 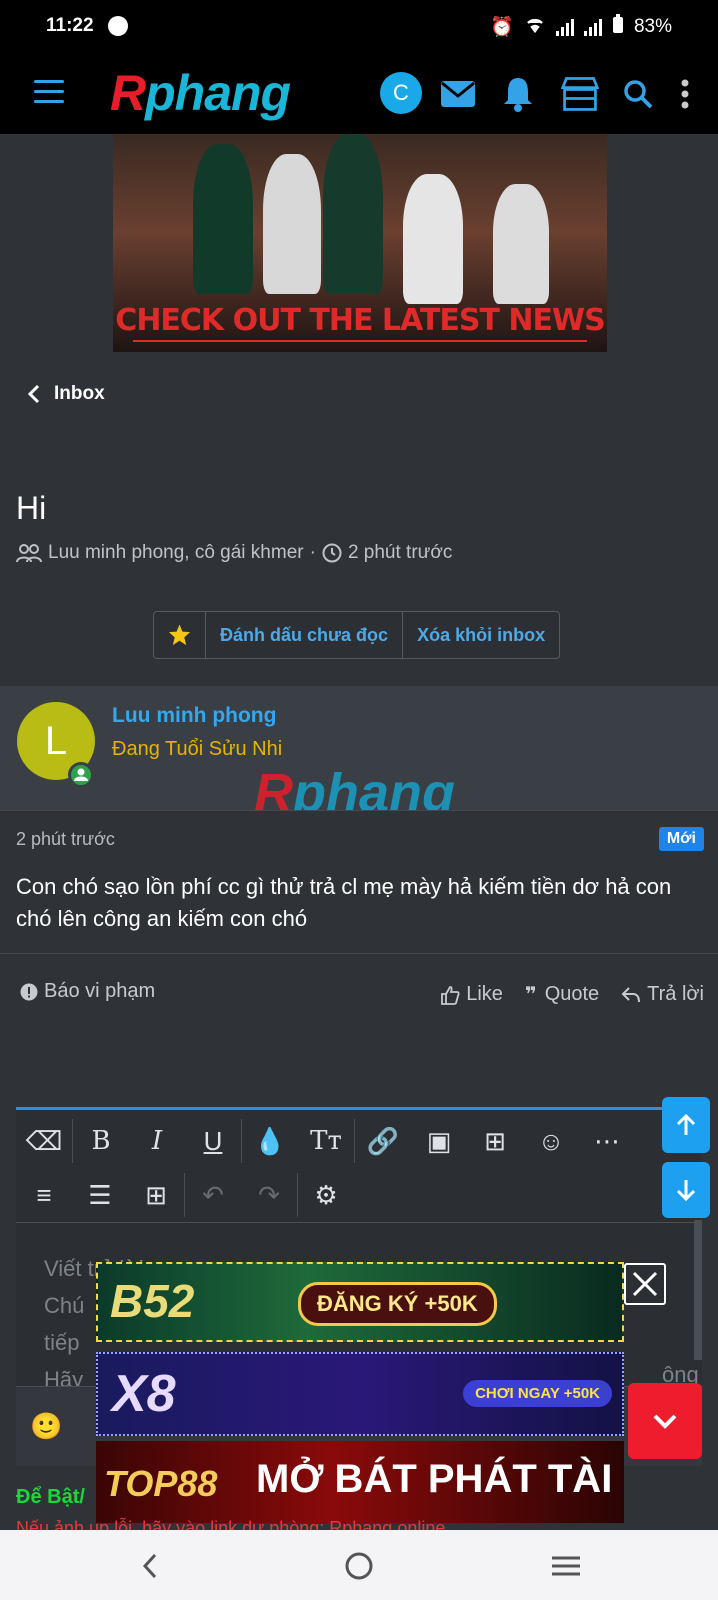 I want to click on app-bar: Rphang C, so click(x=359, y=94).